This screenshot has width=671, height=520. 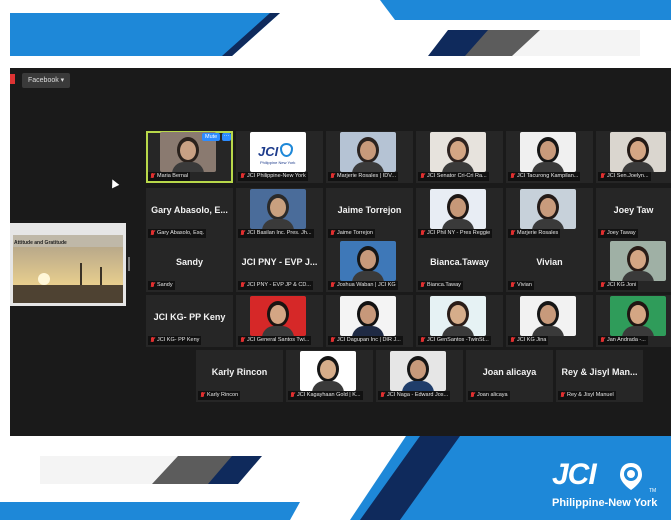 I want to click on participant-label: JCI KG Jina, so click(x=528, y=340).